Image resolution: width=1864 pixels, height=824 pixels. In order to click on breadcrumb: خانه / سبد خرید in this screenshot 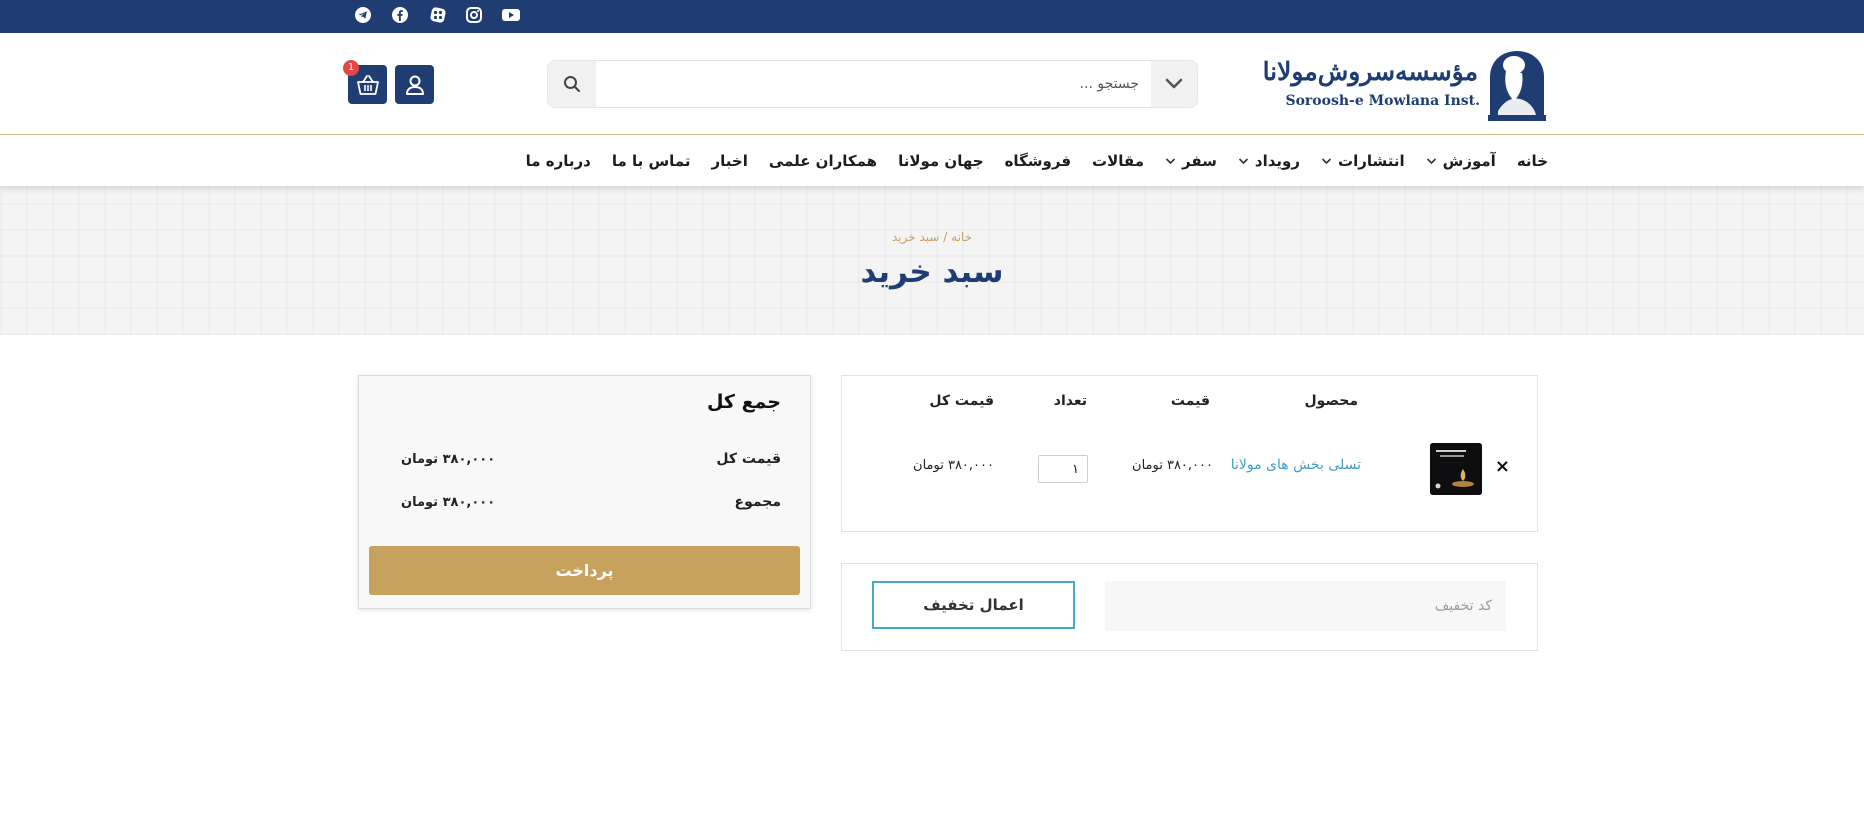, I will do `click(932, 237)`.